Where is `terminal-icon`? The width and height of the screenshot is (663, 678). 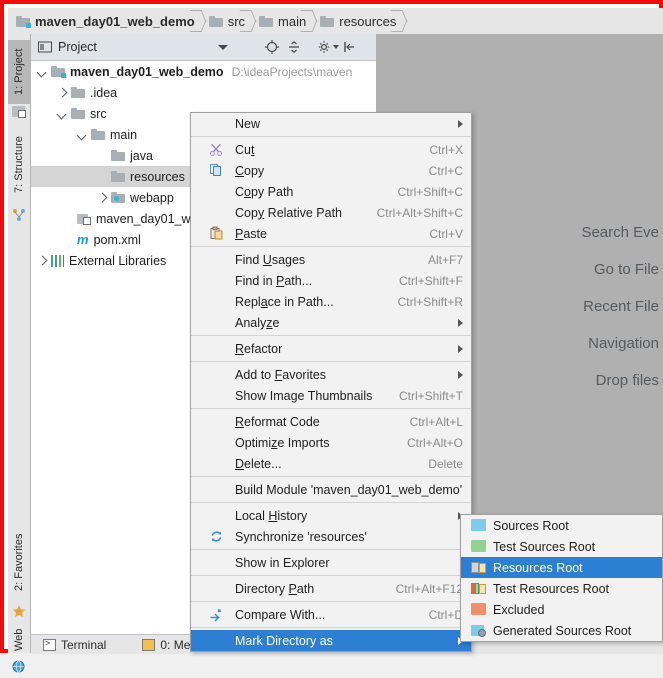 terminal-icon is located at coordinates (49, 644).